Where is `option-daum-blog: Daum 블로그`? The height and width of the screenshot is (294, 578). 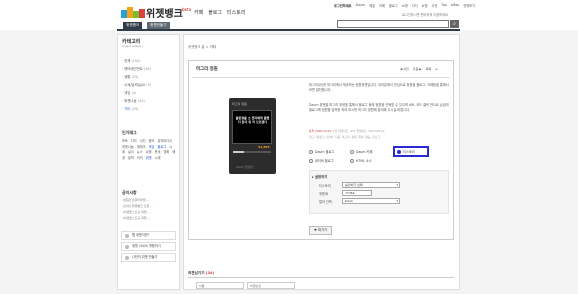 option-daum-blog: Daum 블로그 is located at coordinates (321, 151).